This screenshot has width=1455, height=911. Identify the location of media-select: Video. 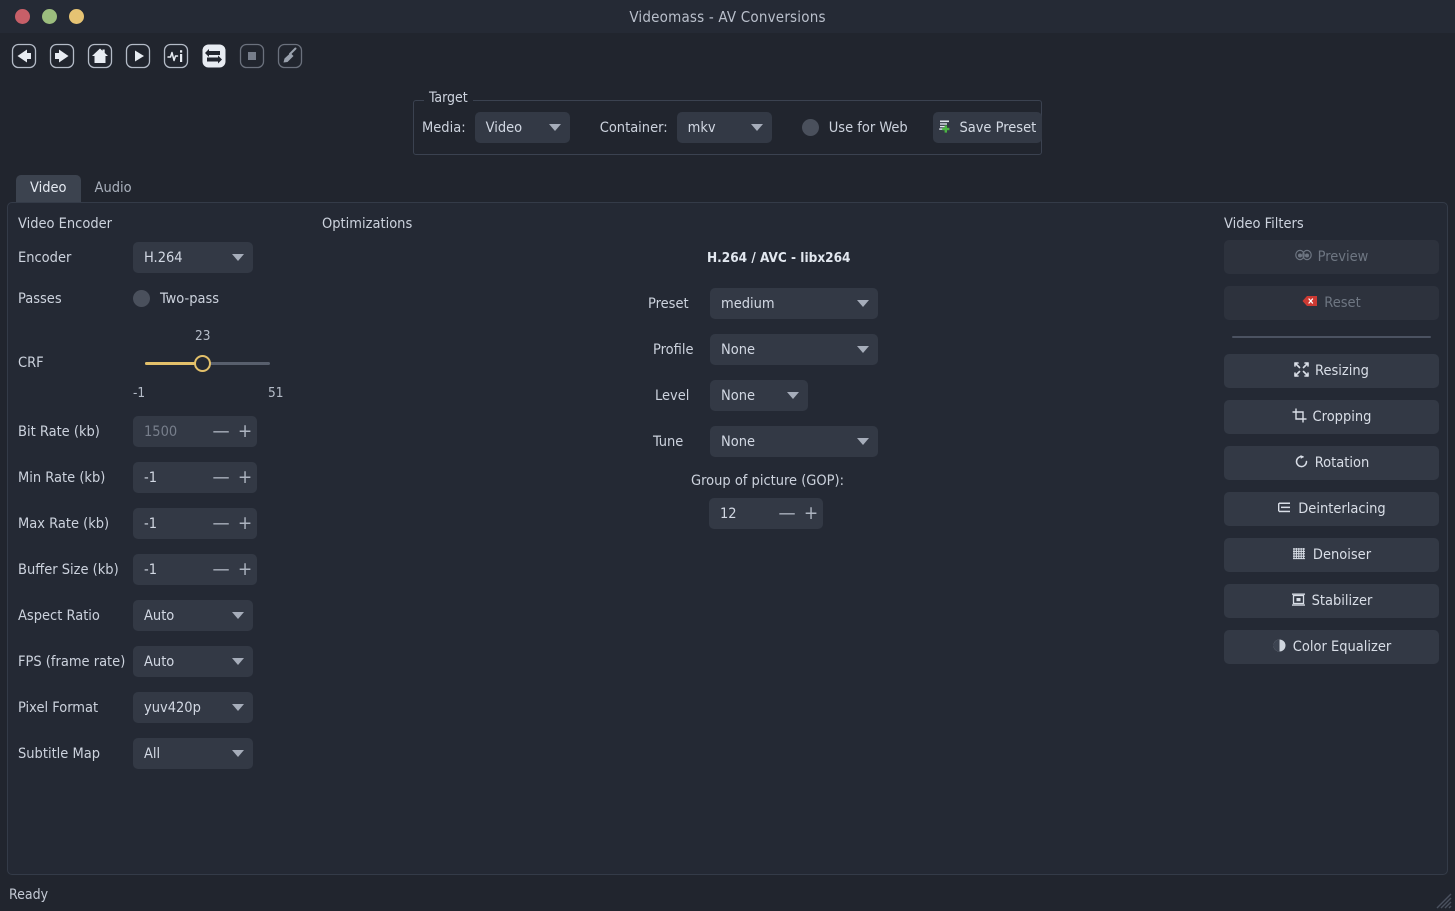
(522, 127).